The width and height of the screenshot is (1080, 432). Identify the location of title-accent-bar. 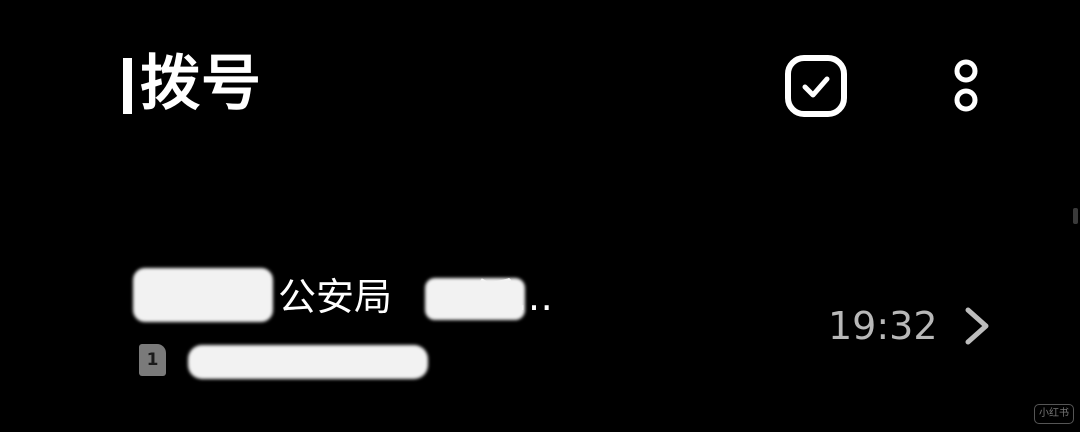
(127, 86).